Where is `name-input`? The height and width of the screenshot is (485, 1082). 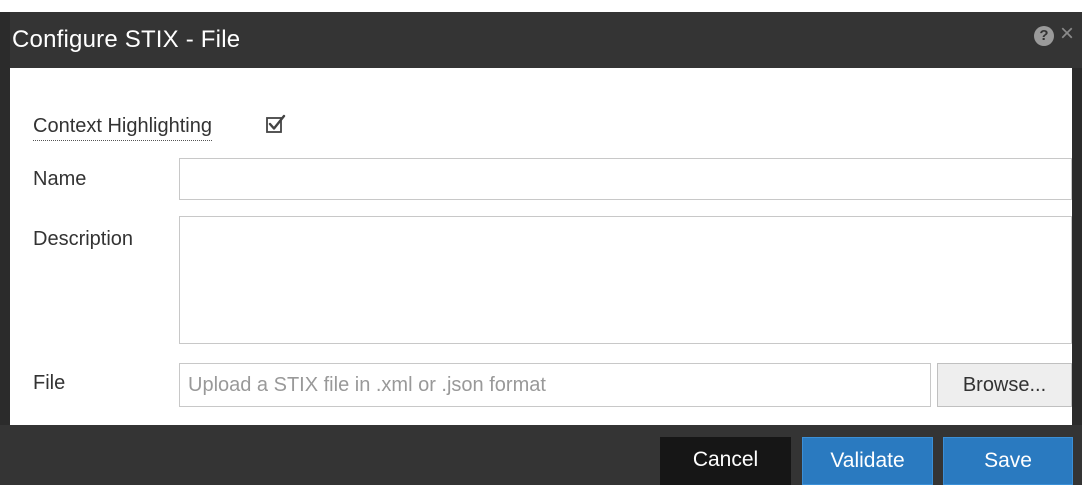
name-input is located at coordinates (625, 179).